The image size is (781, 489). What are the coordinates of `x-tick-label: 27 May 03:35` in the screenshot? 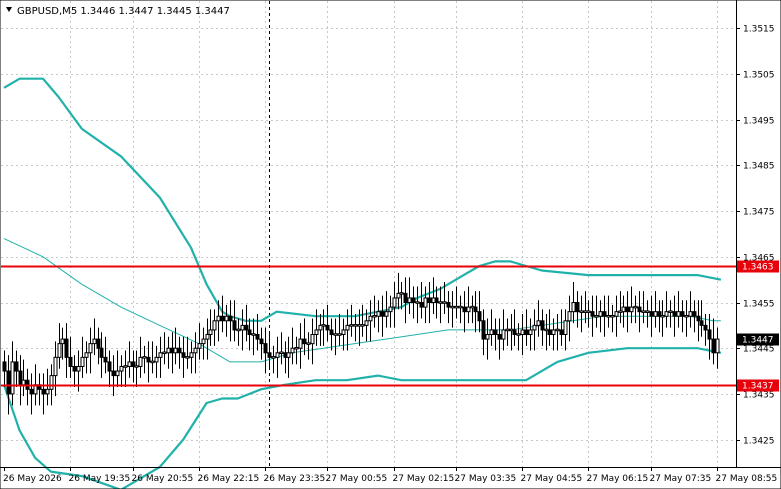 It's located at (486, 479).